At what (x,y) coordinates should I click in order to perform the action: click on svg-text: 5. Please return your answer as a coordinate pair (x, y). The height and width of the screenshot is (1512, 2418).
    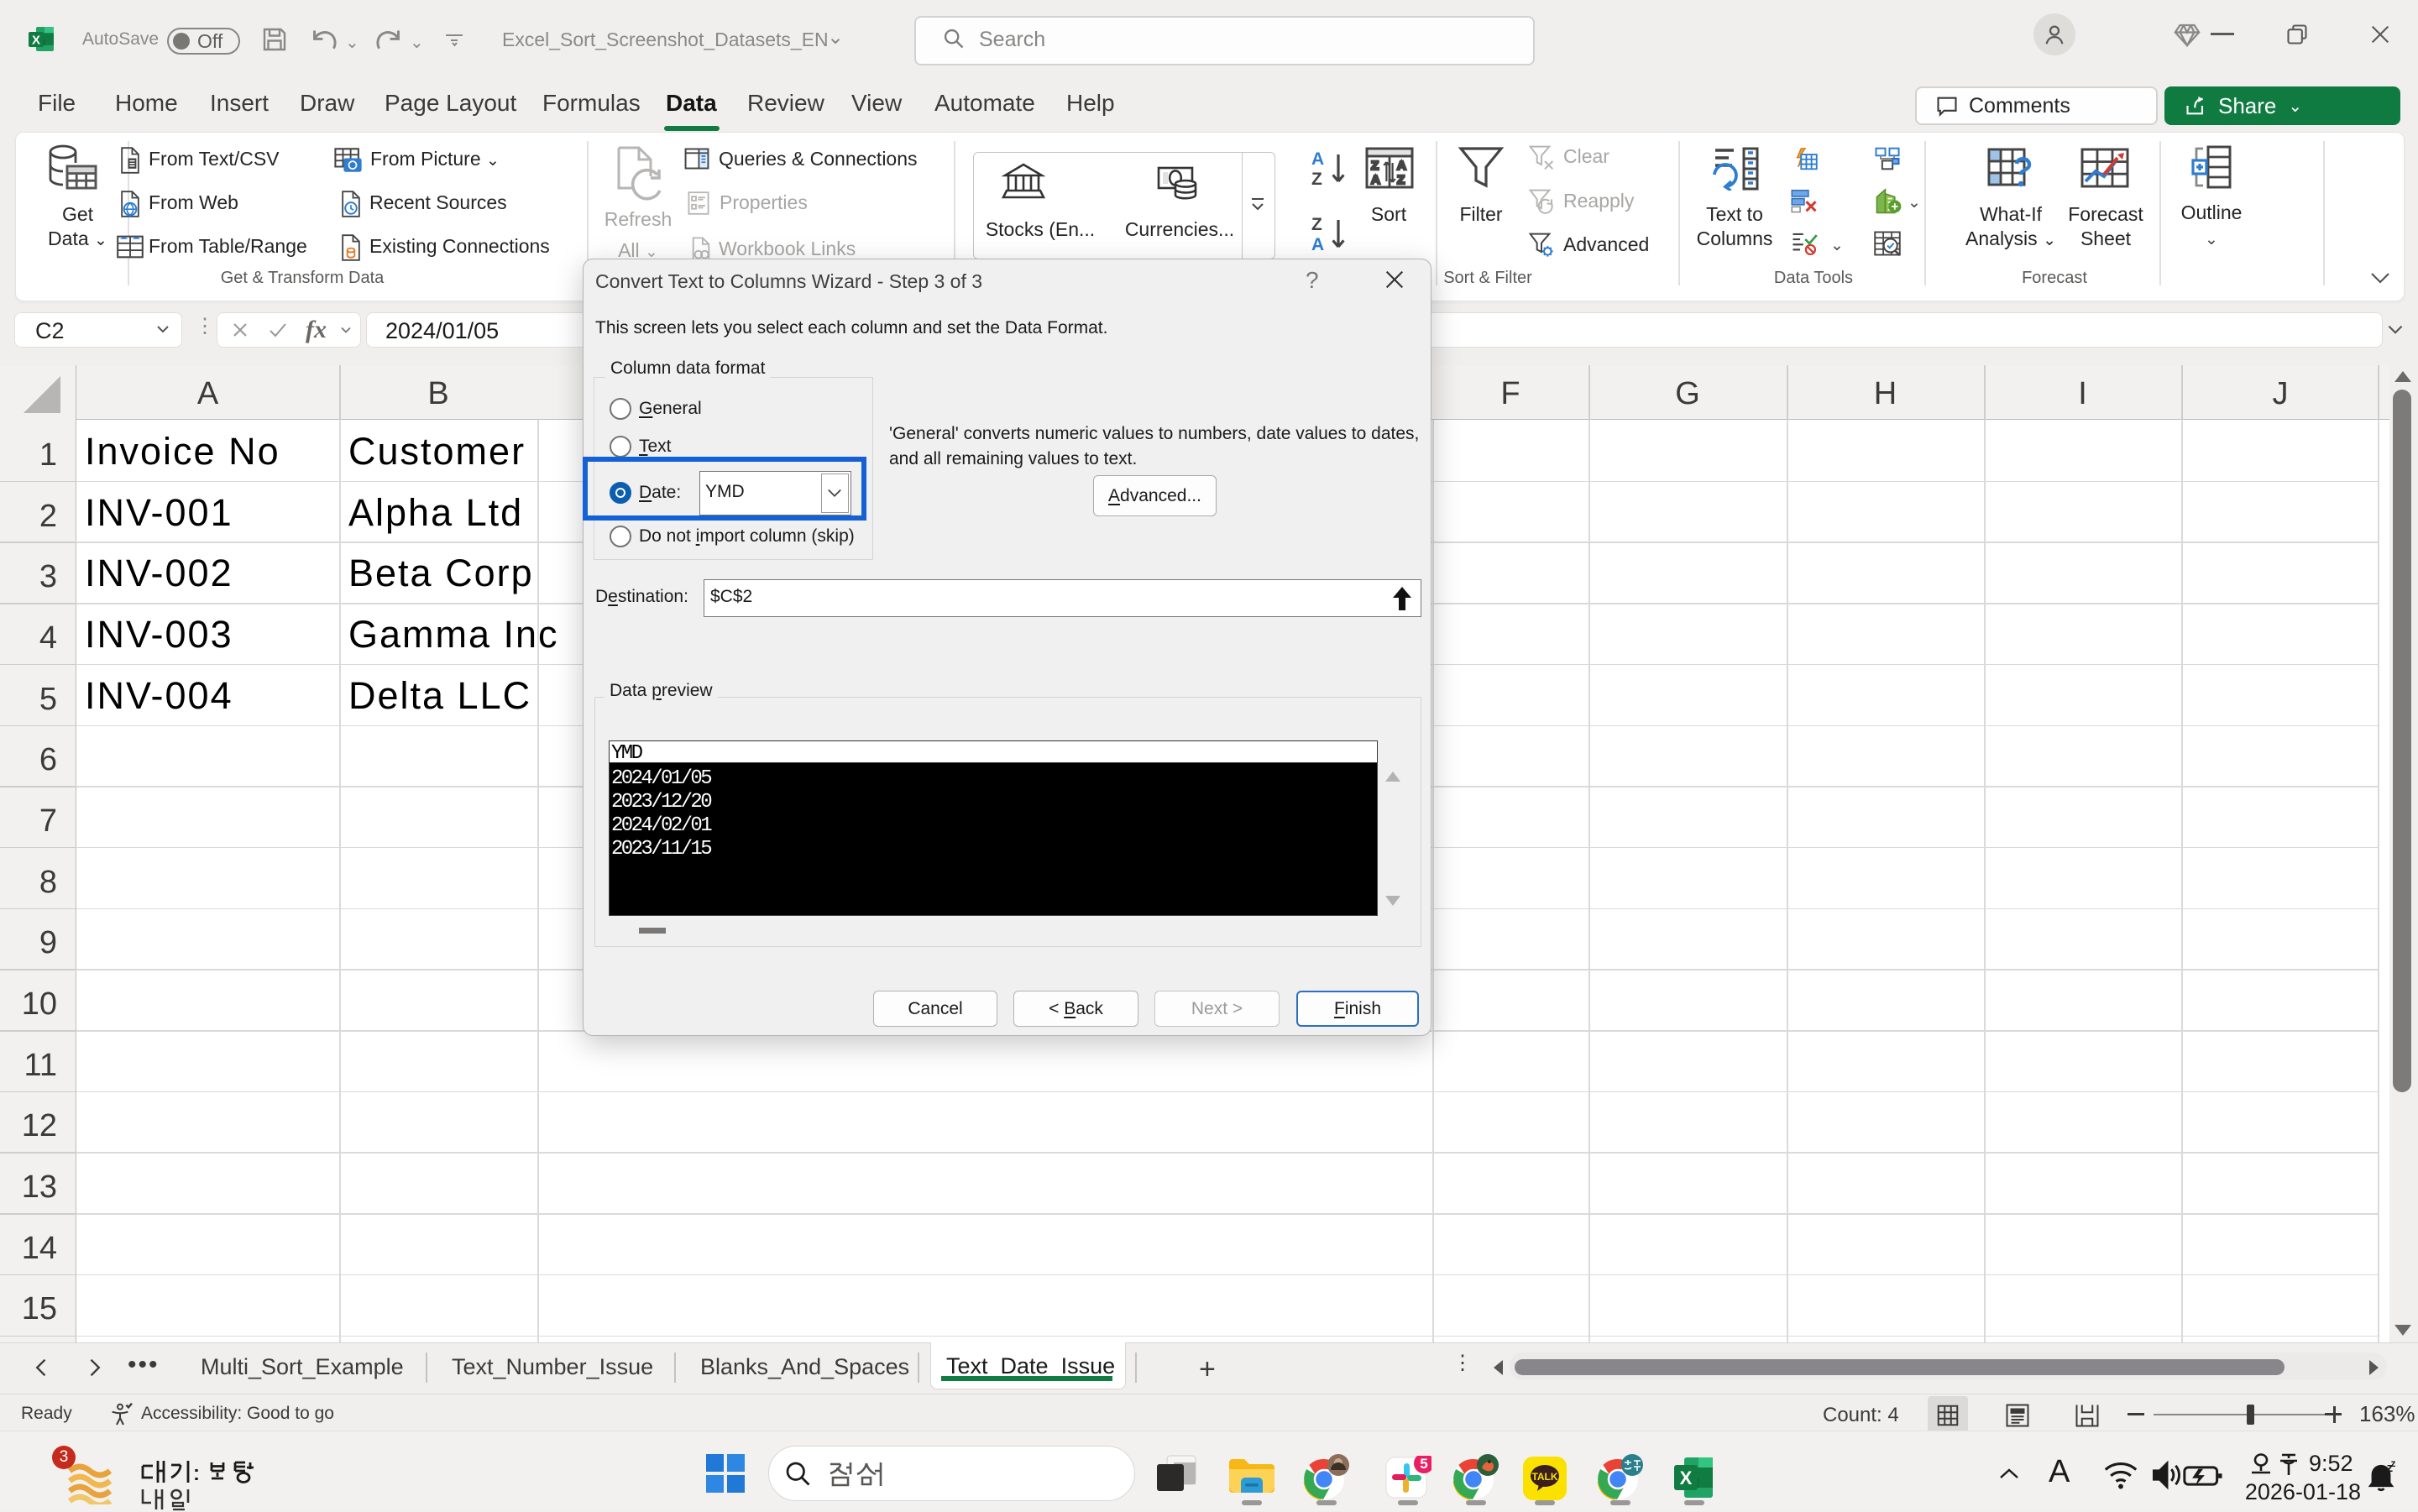
    Looking at the image, I should click on (1423, 1464).